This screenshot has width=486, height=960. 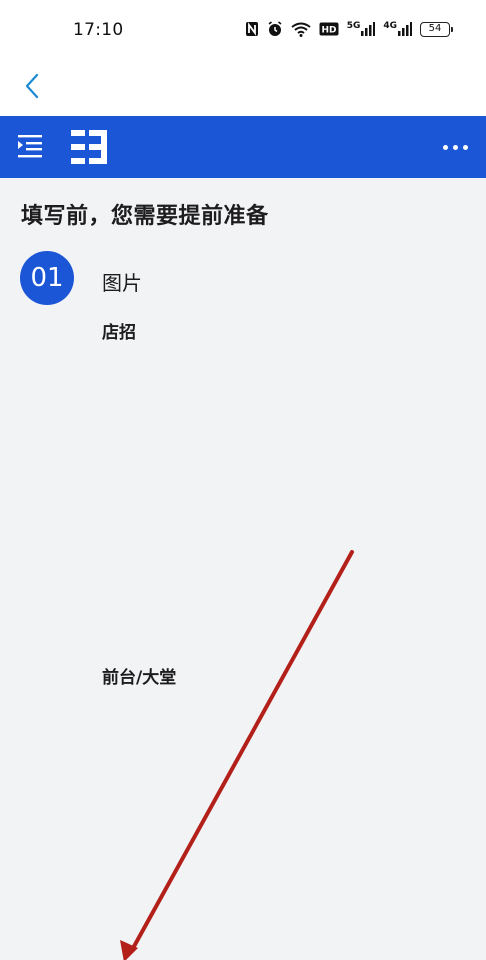 What do you see at coordinates (98, 30) in the screenshot?
I see `status-time: 17:10` at bounding box center [98, 30].